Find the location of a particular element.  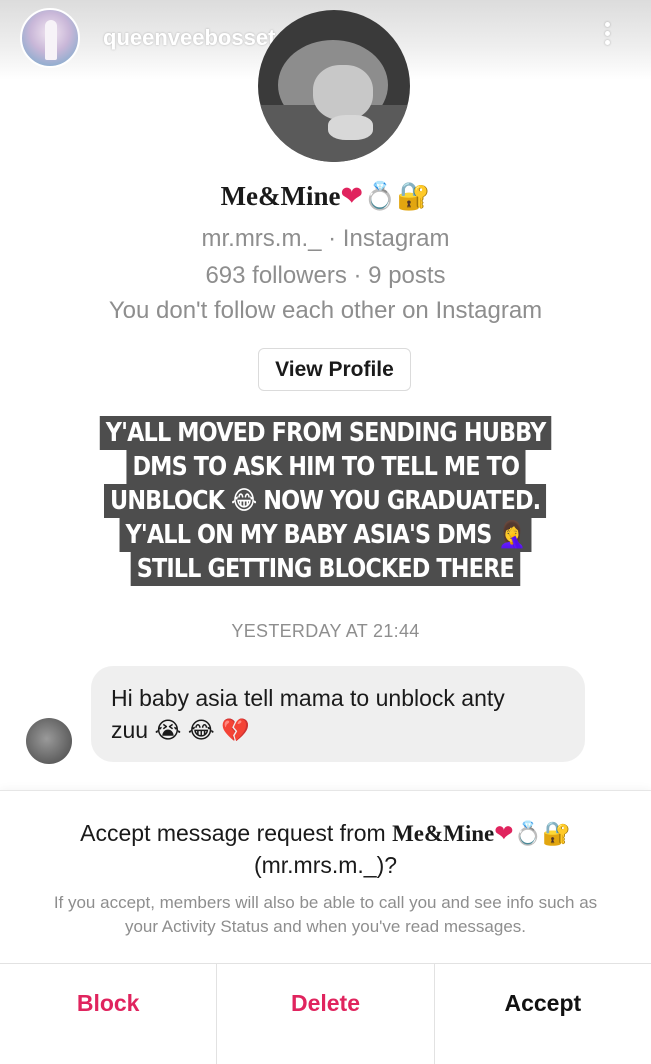

caption-line: Y'ALL MOVED FROM SENDING HUBBY is located at coordinates (325, 433).